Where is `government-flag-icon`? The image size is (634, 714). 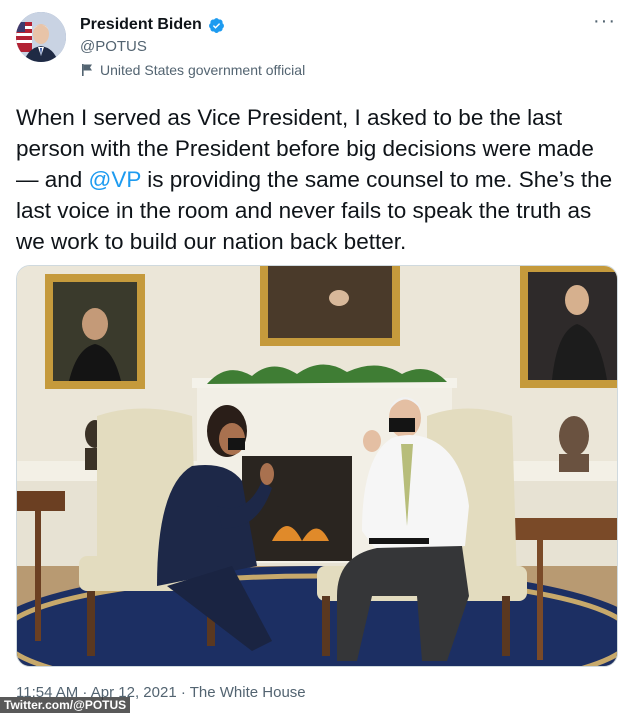 government-flag-icon is located at coordinates (87, 70).